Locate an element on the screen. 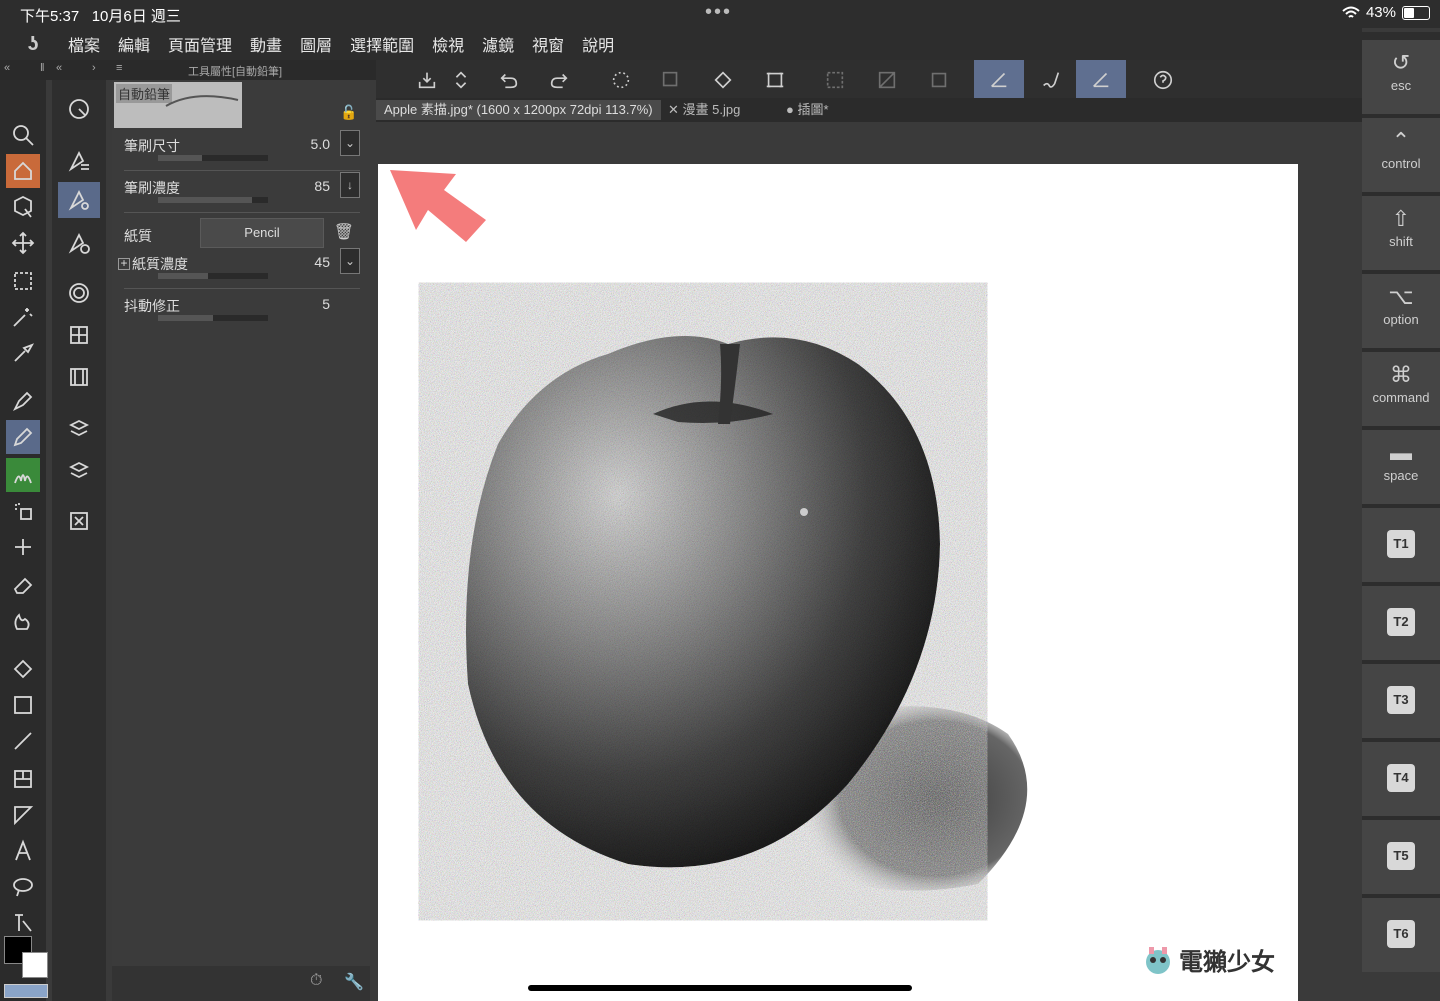 This screenshot has width=1440, height=1001. menu-window: 視窗 is located at coordinates (548, 44).